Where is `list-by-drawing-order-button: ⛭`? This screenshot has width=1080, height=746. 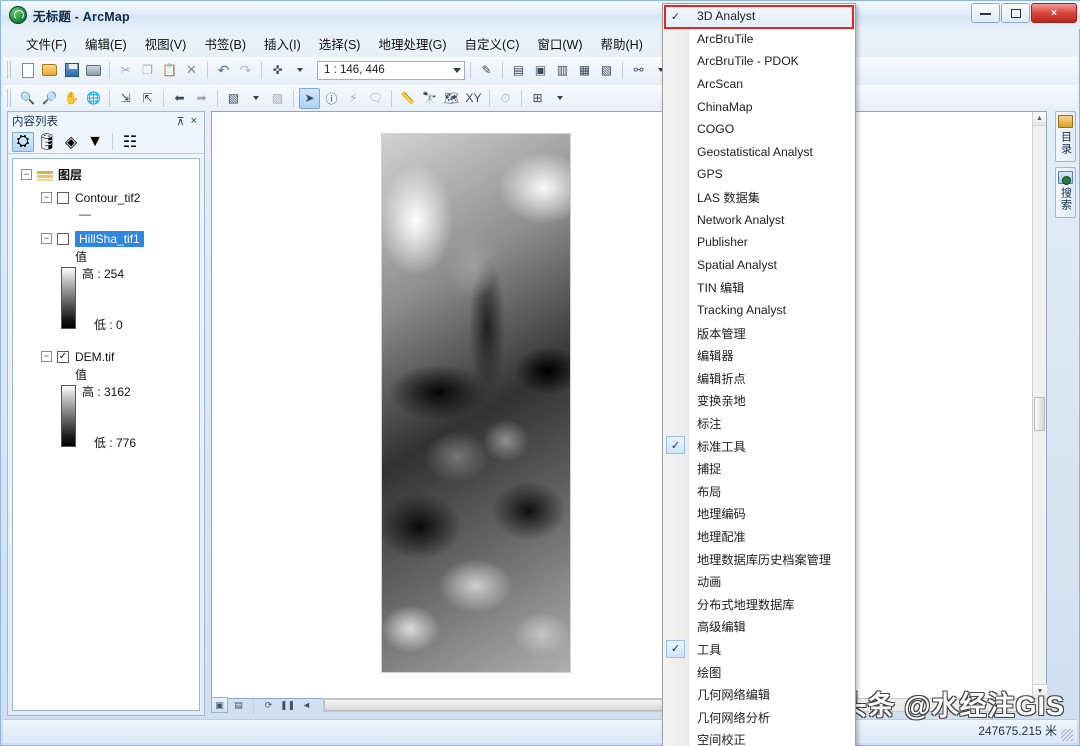 list-by-drawing-order-button: ⛭ is located at coordinates (23, 141).